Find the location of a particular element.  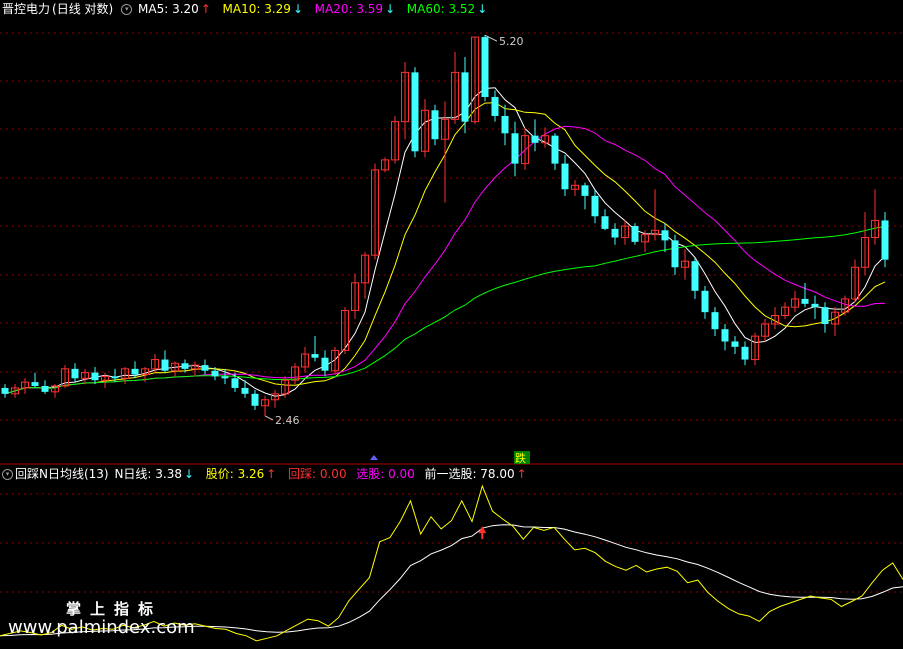

select-arrow-icon is located at coordinates (482, 533).